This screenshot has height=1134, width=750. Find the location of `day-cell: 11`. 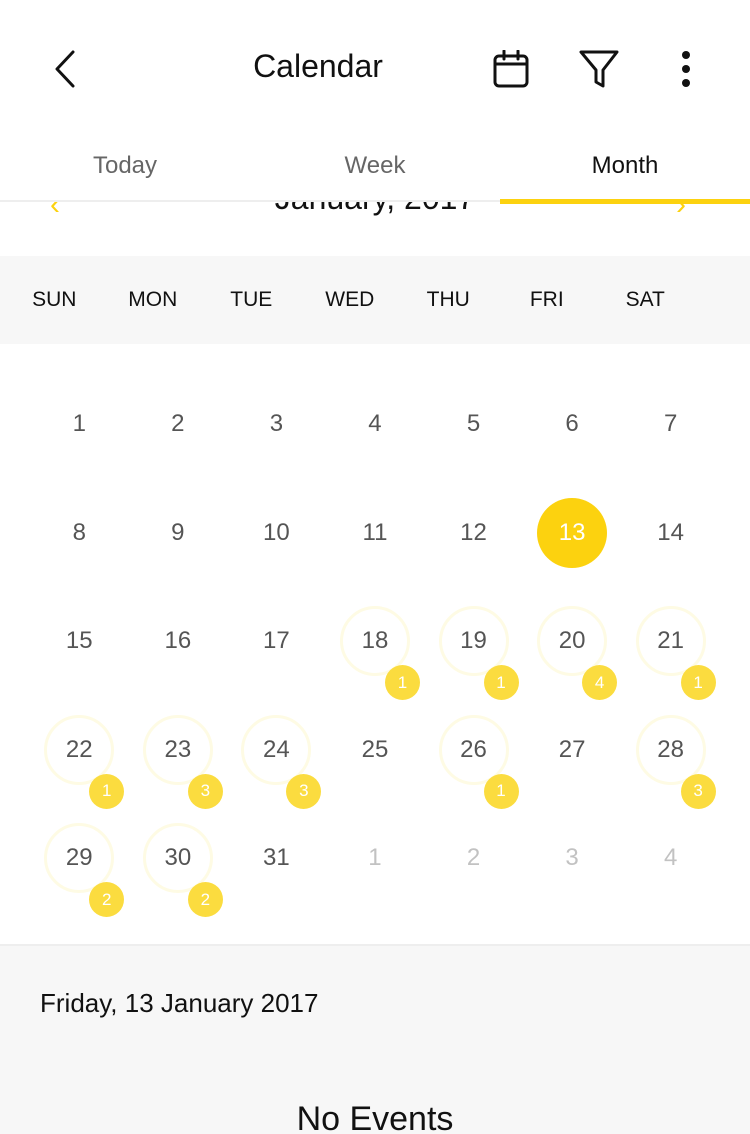

day-cell: 11 is located at coordinates (375, 533).